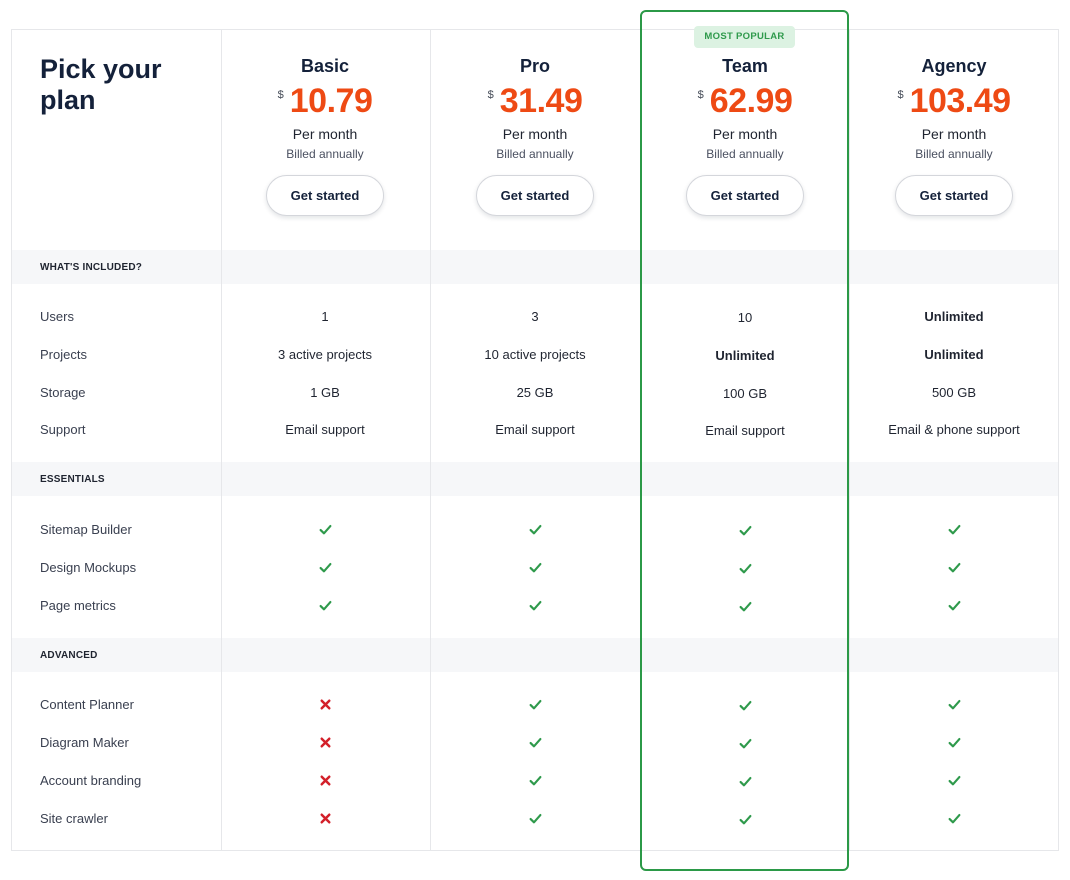 The width and height of the screenshot is (1070, 880). I want to click on price-amount: 31.49, so click(541, 101).